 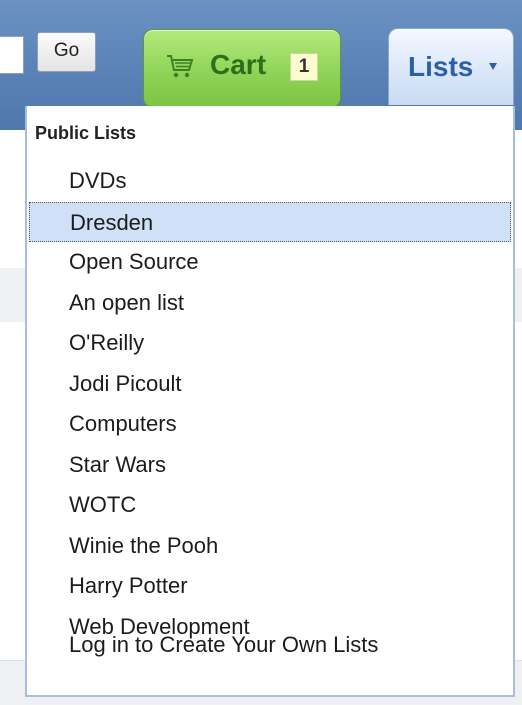 What do you see at coordinates (270, 465) in the screenshot?
I see `menu-item-star-wars: Star Wars` at bounding box center [270, 465].